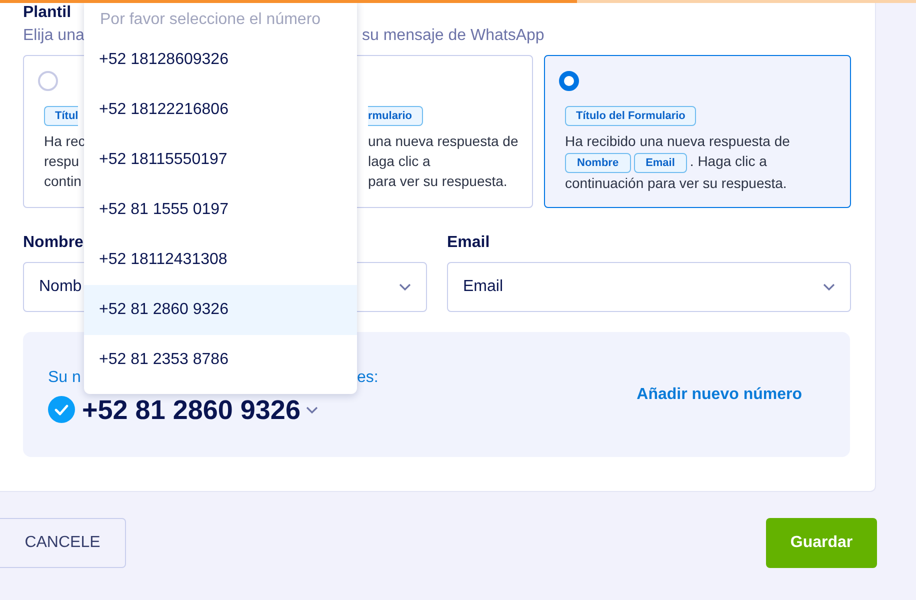 The image size is (916, 600). Describe the element at coordinates (453, 36) in the screenshot. I see `subtitle-text: su mensaje de WhatsApp` at that location.